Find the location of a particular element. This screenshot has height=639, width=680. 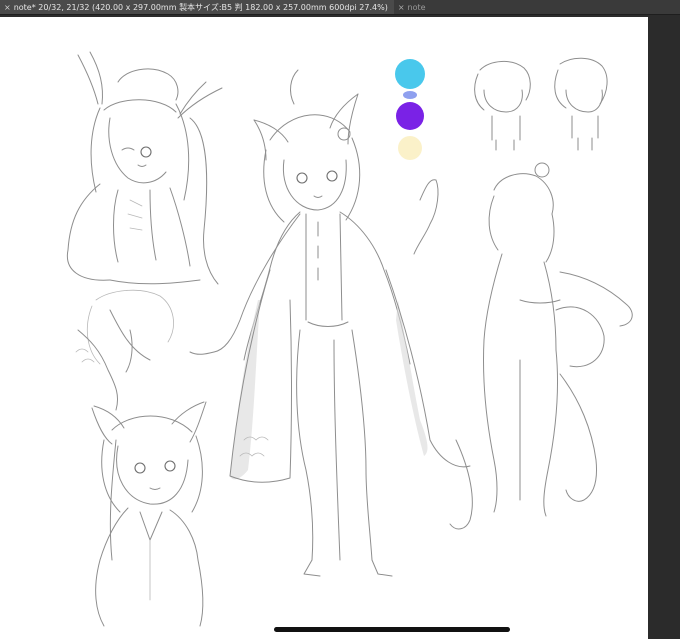

sketch-figure-back is located at coordinates (124, 350).